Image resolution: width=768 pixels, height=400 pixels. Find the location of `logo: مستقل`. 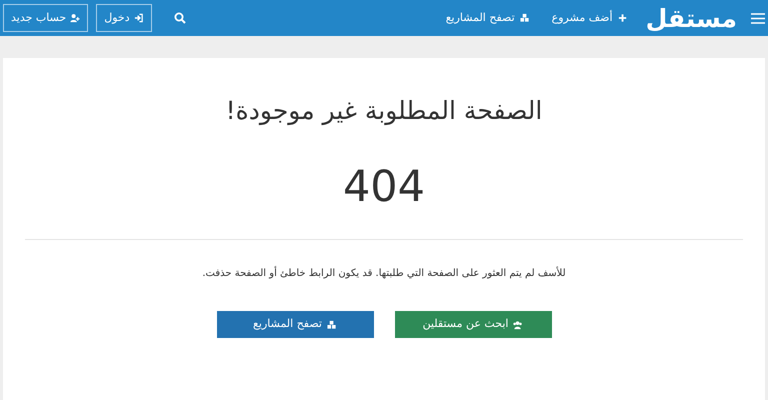

logo: مستقل is located at coordinates (691, 18).